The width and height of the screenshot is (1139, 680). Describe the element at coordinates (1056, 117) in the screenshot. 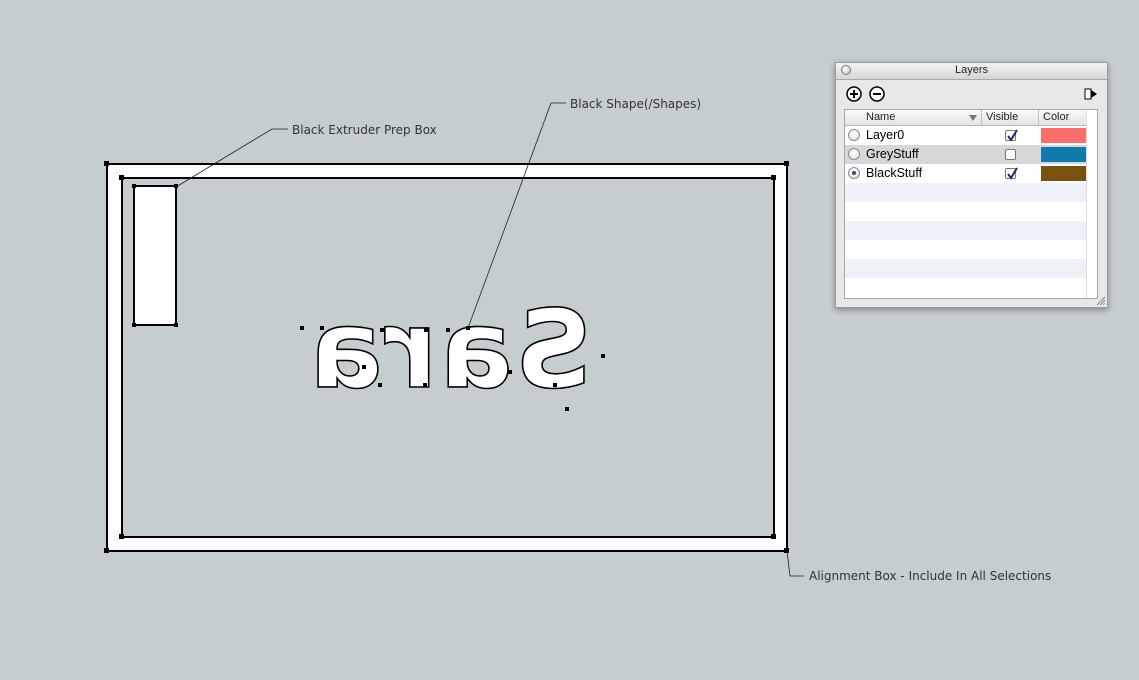

I see `color-column-header: Color` at that location.